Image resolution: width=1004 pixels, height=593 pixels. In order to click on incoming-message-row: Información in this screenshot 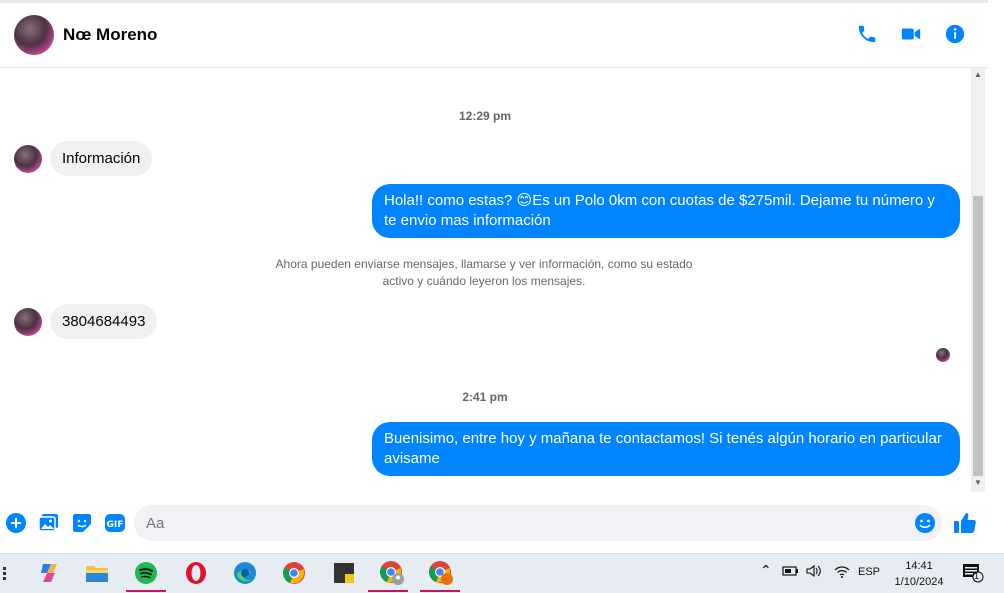, I will do `click(83, 158)`.